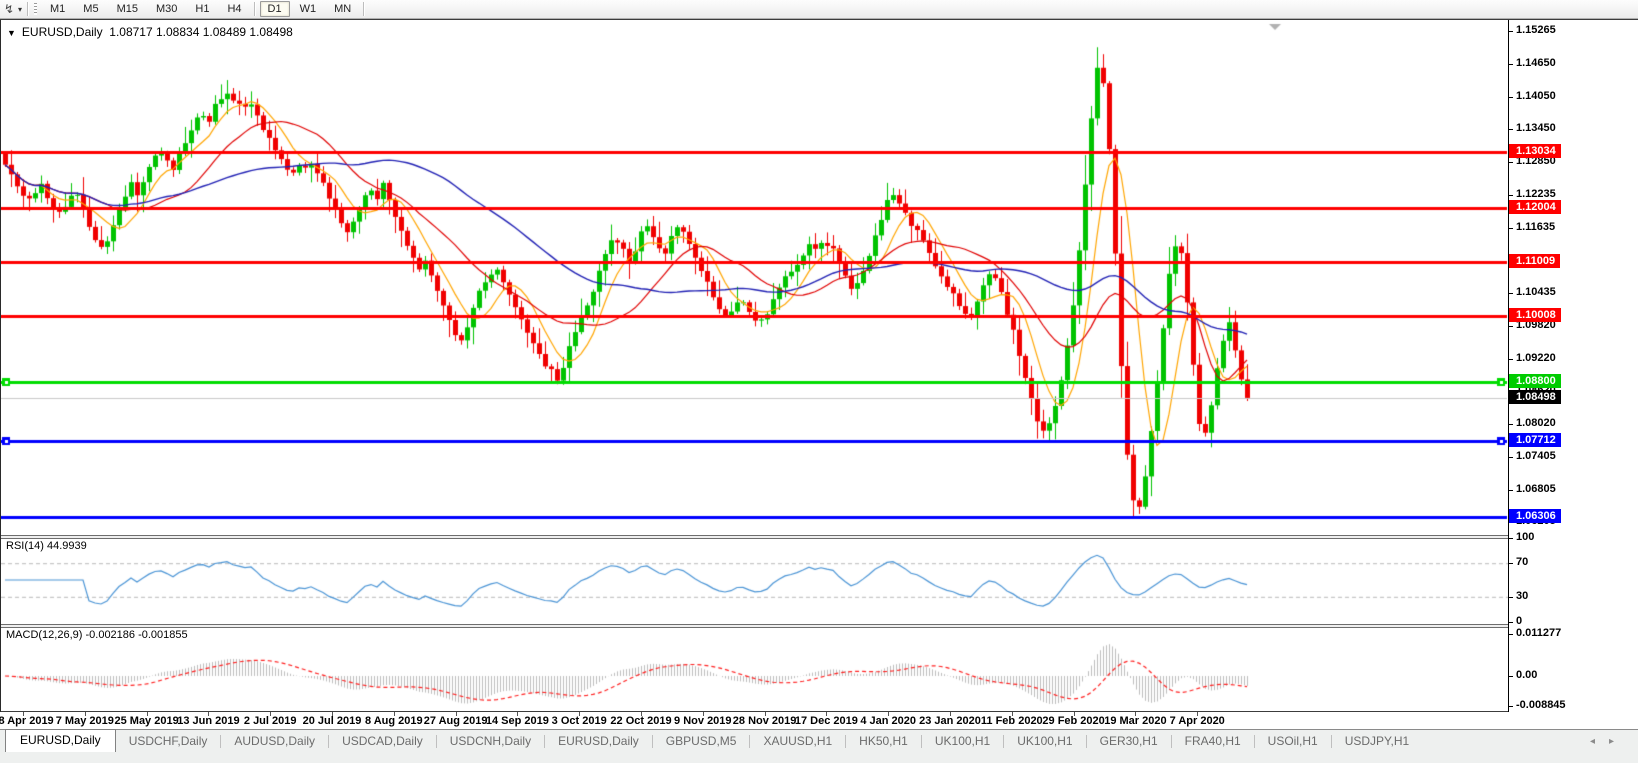 This screenshot has width=1638, height=763. I want to click on date-axis-label: 9 Nov 2019, so click(703, 721).